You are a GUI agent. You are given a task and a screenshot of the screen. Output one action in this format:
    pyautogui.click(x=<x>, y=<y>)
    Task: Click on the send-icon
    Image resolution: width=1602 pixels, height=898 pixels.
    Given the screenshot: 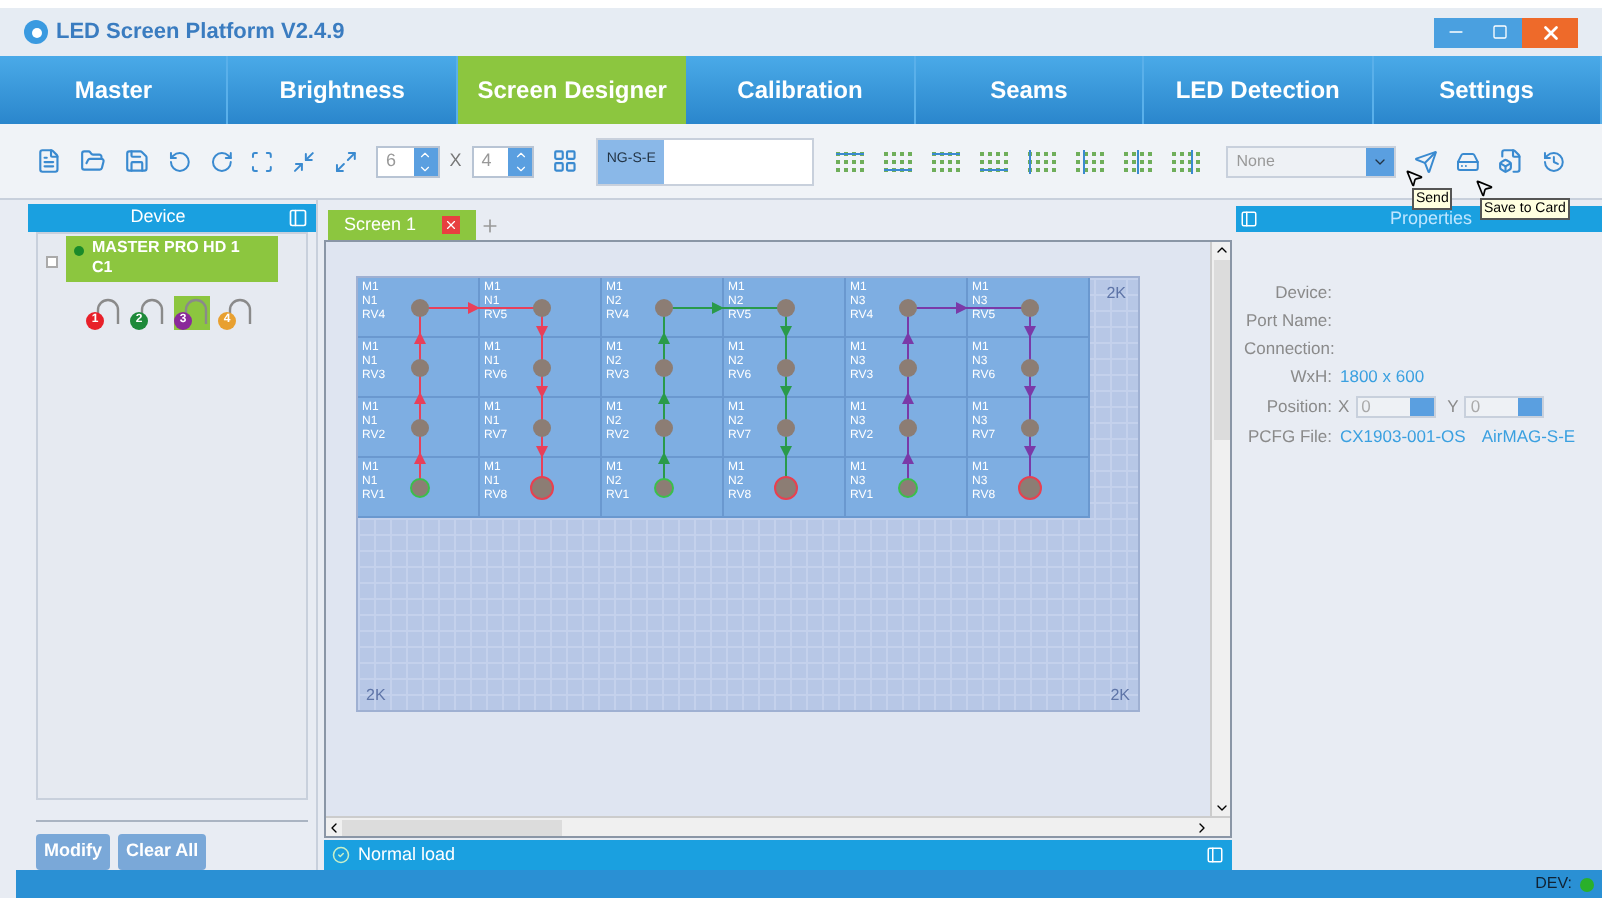 What is the action you would take?
    pyautogui.click(x=1426, y=161)
    